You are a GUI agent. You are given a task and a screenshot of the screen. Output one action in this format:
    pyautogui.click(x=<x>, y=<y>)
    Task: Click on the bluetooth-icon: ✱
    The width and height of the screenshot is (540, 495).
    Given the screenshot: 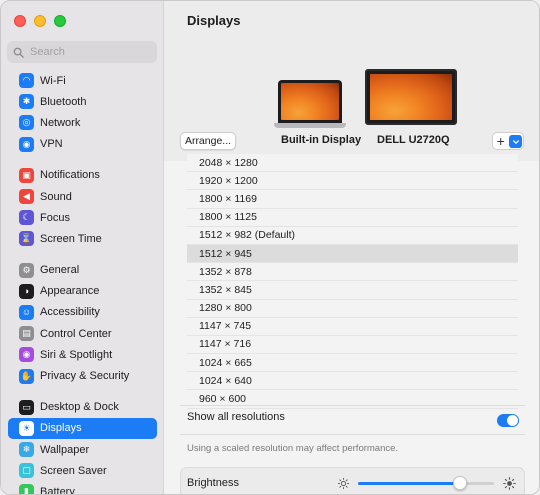 What is the action you would take?
    pyautogui.click(x=26, y=102)
    